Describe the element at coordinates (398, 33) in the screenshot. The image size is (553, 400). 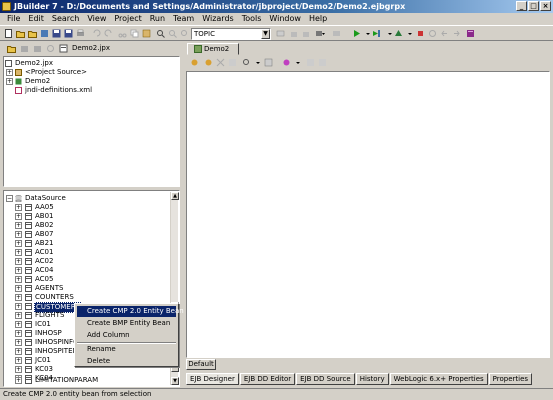
I see `optimize-icon` at that location.